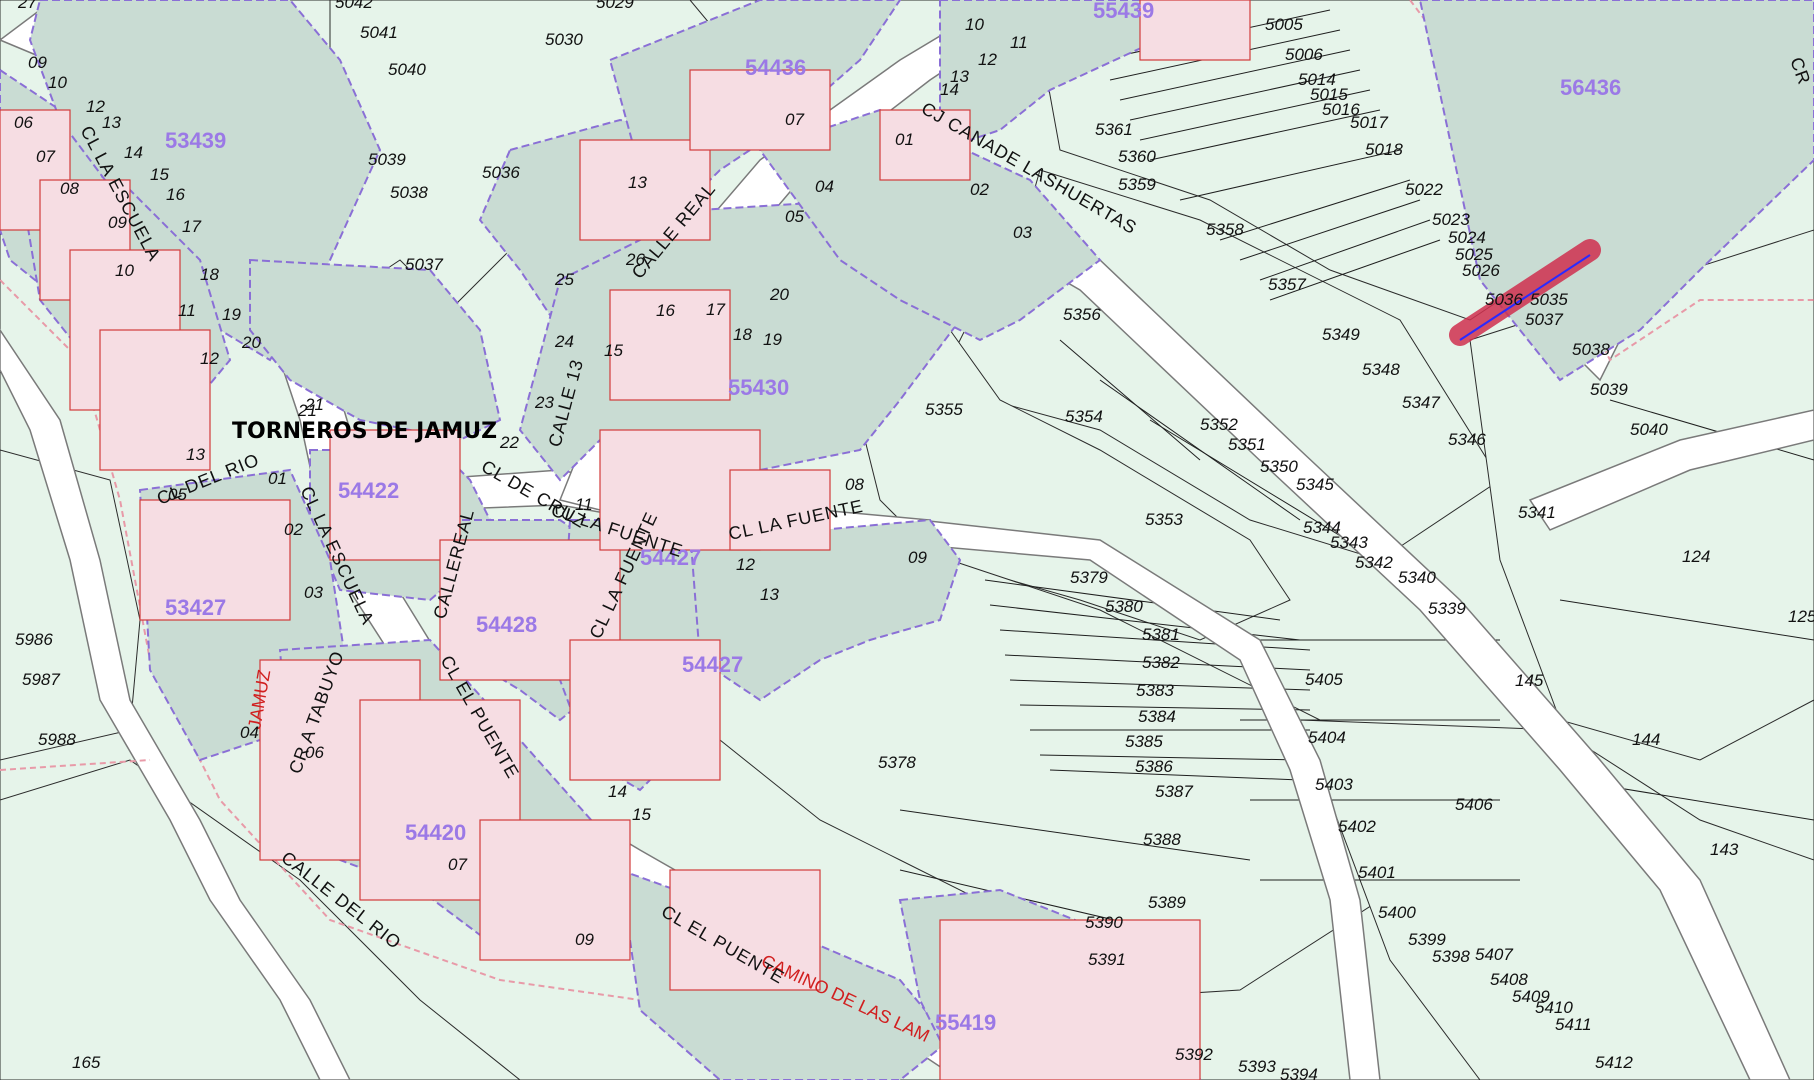 Image resolution: width=1814 pixels, height=1080 pixels. What do you see at coordinates (1609, 389) in the screenshot?
I see `parcel-label: 5039` at bounding box center [1609, 389].